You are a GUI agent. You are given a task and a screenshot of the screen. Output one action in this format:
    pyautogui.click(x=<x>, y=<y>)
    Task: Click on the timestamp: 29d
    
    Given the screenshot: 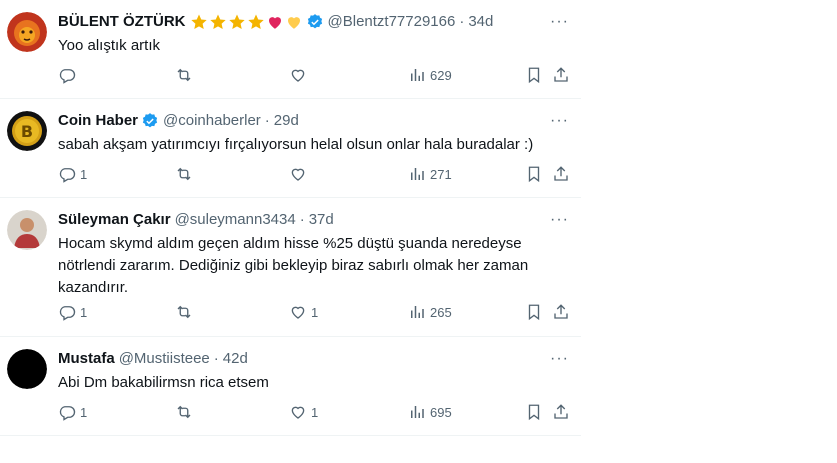 What is the action you would take?
    pyautogui.click(x=286, y=121)
    